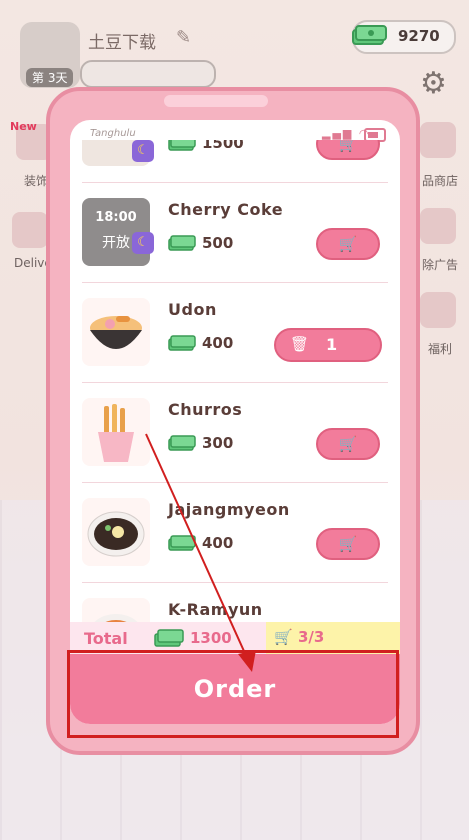 This screenshot has width=469, height=840. Describe the element at coordinates (116, 619) in the screenshot. I see `ramyun-icon` at that location.